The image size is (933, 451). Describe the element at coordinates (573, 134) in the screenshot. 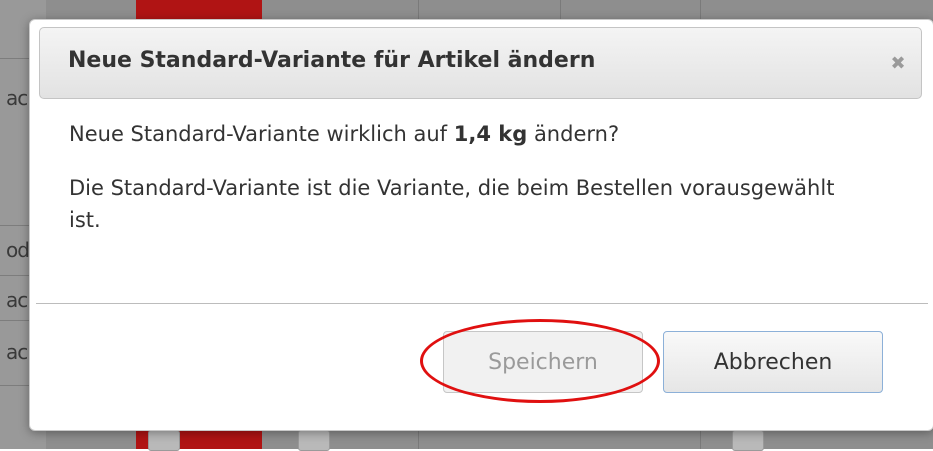

I see `question-suffix: ändern?` at that location.